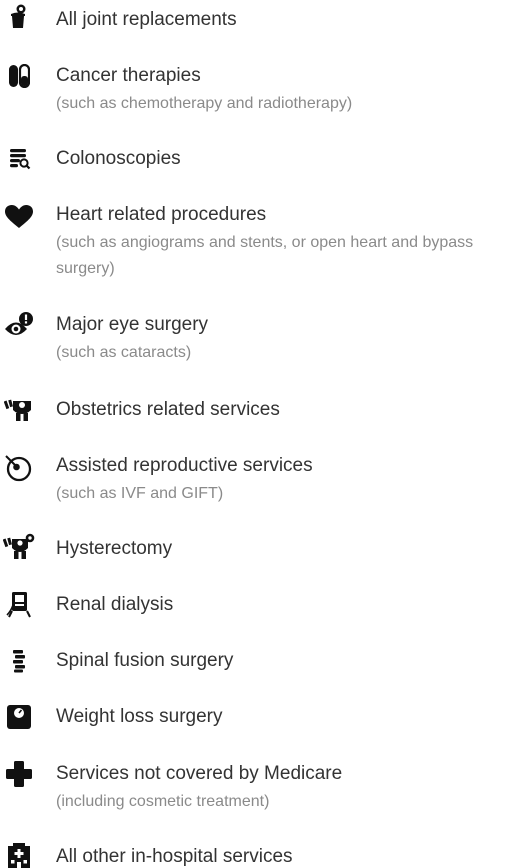  What do you see at coordinates (139, 716) in the screenshot?
I see `procedure-title: Weight loss surgery` at bounding box center [139, 716].